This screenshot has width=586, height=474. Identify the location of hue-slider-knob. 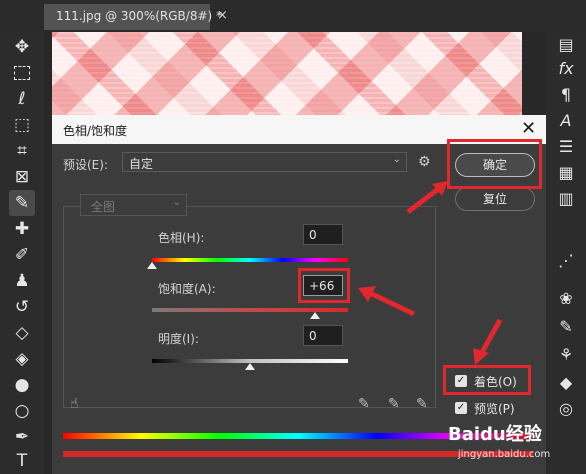
(152, 265).